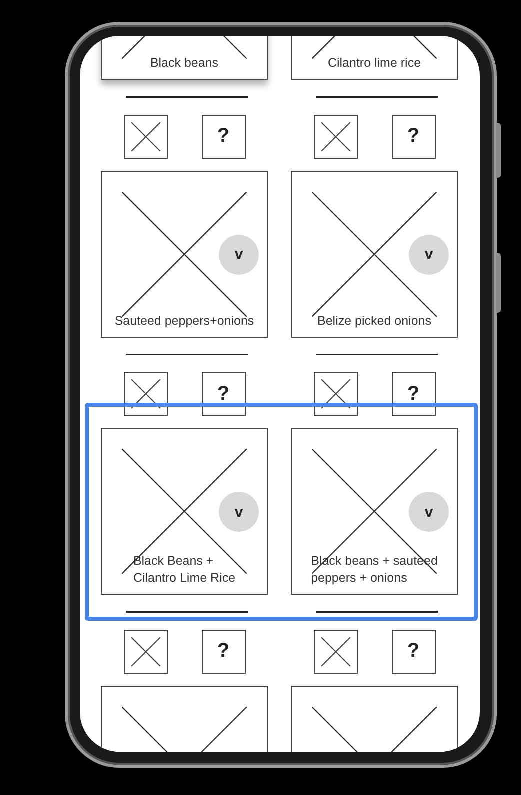 Image resolution: width=521 pixels, height=795 pixels. I want to click on item-card: v Sauteed peppers+onions, so click(184, 254).